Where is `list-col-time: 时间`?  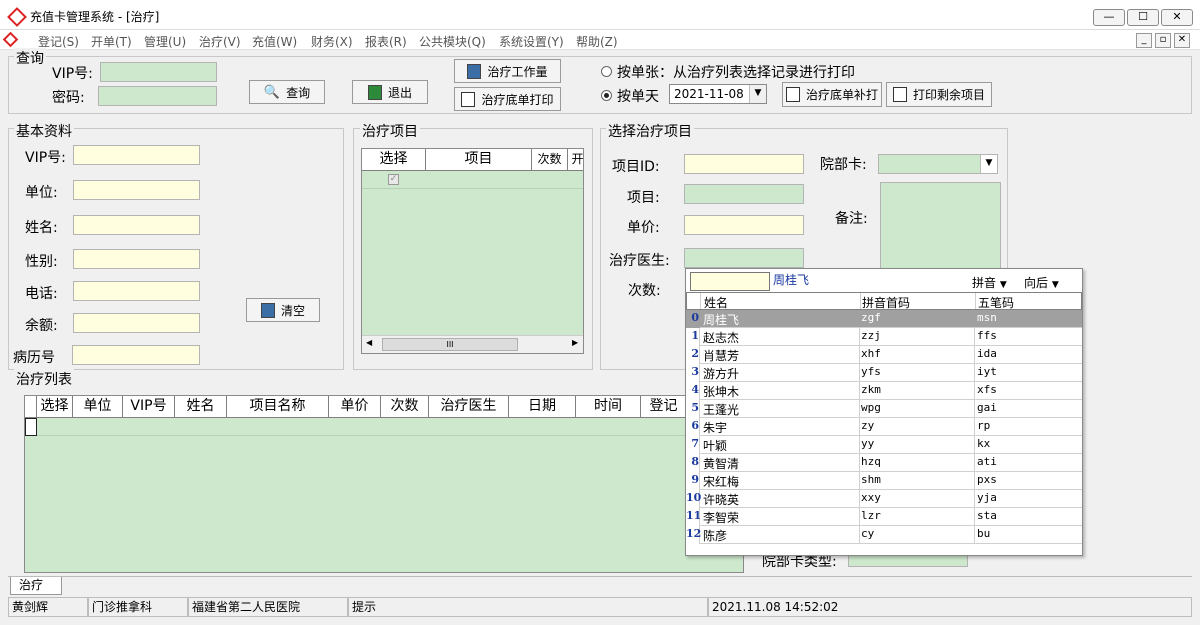 list-col-time: 时间 is located at coordinates (608, 407).